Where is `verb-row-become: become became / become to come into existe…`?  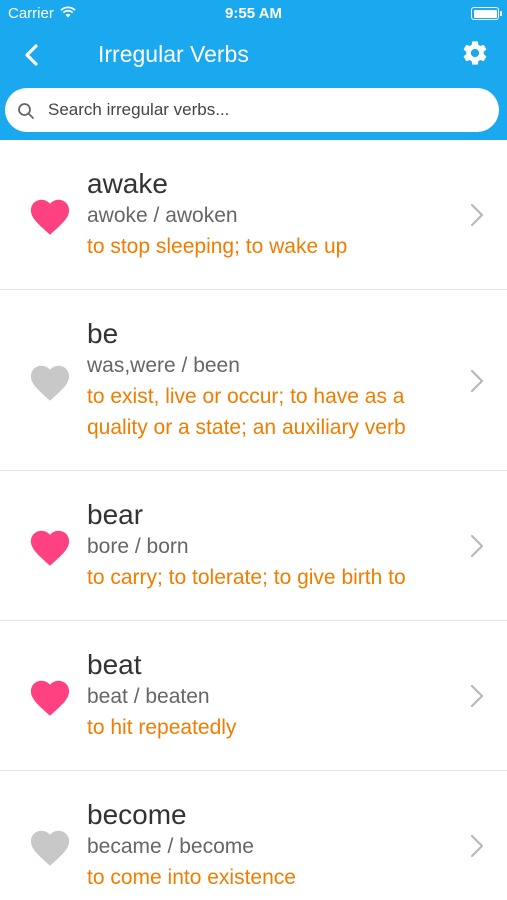
verb-row-become: become became / become to come into existe… is located at coordinates (253, 835).